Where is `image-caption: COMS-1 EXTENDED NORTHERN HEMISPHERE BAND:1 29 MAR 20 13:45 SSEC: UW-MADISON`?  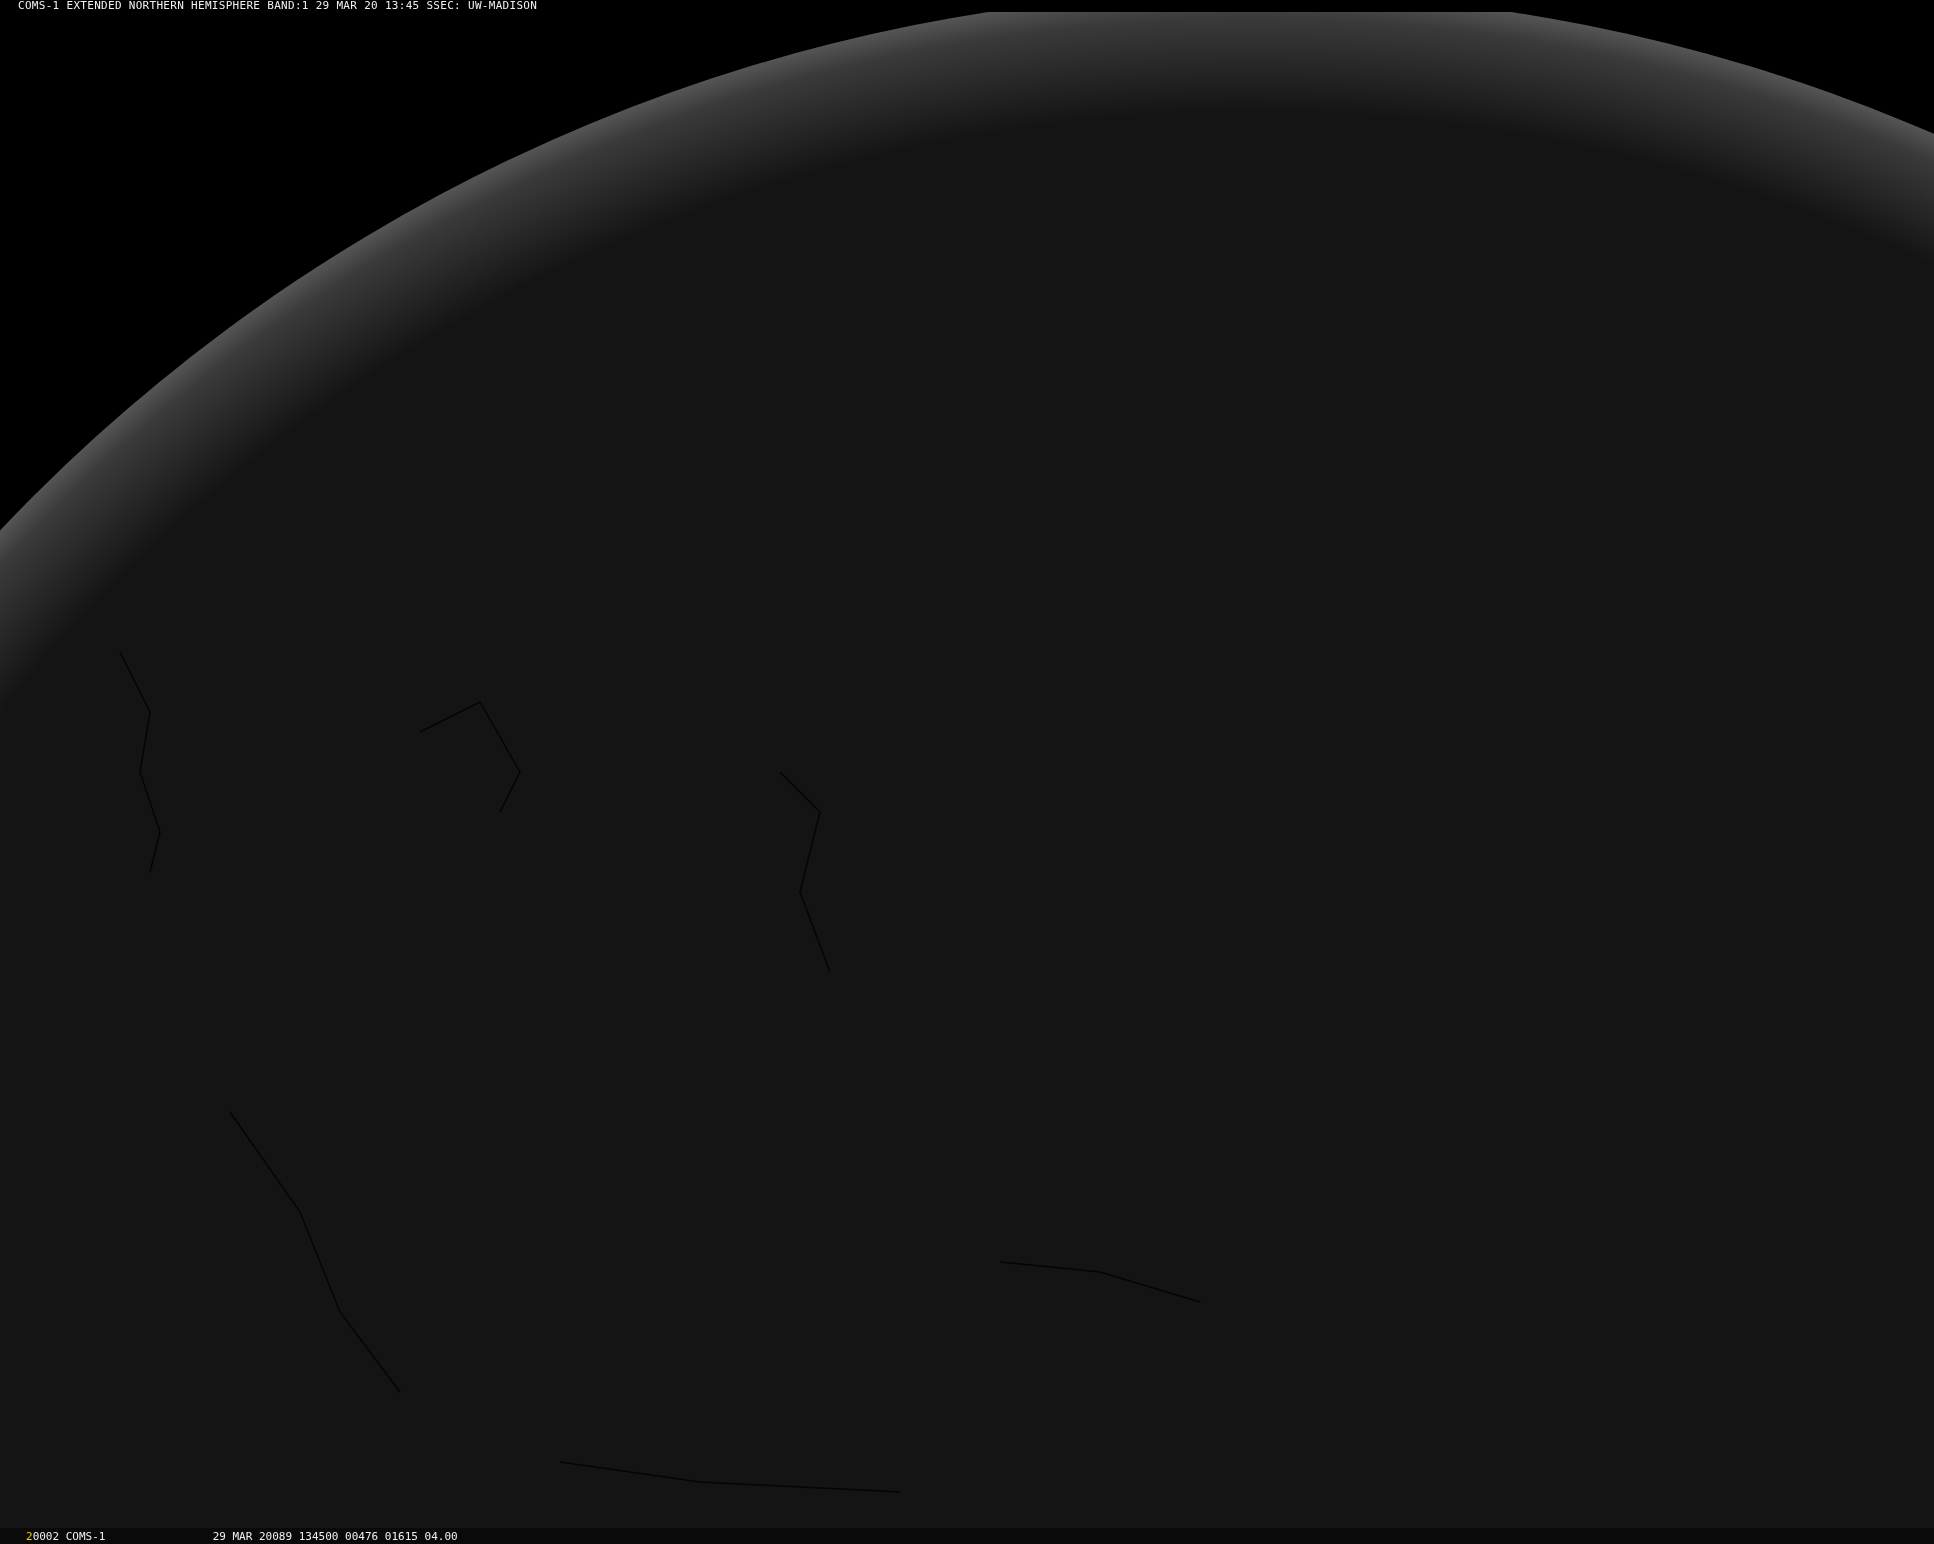
image-caption: COMS-1 EXTENDED NORTHERN HEMISPHERE BAND:1 29 MAR 20 13:45 SSEC: UW-MADISON is located at coordinates (278, 6).